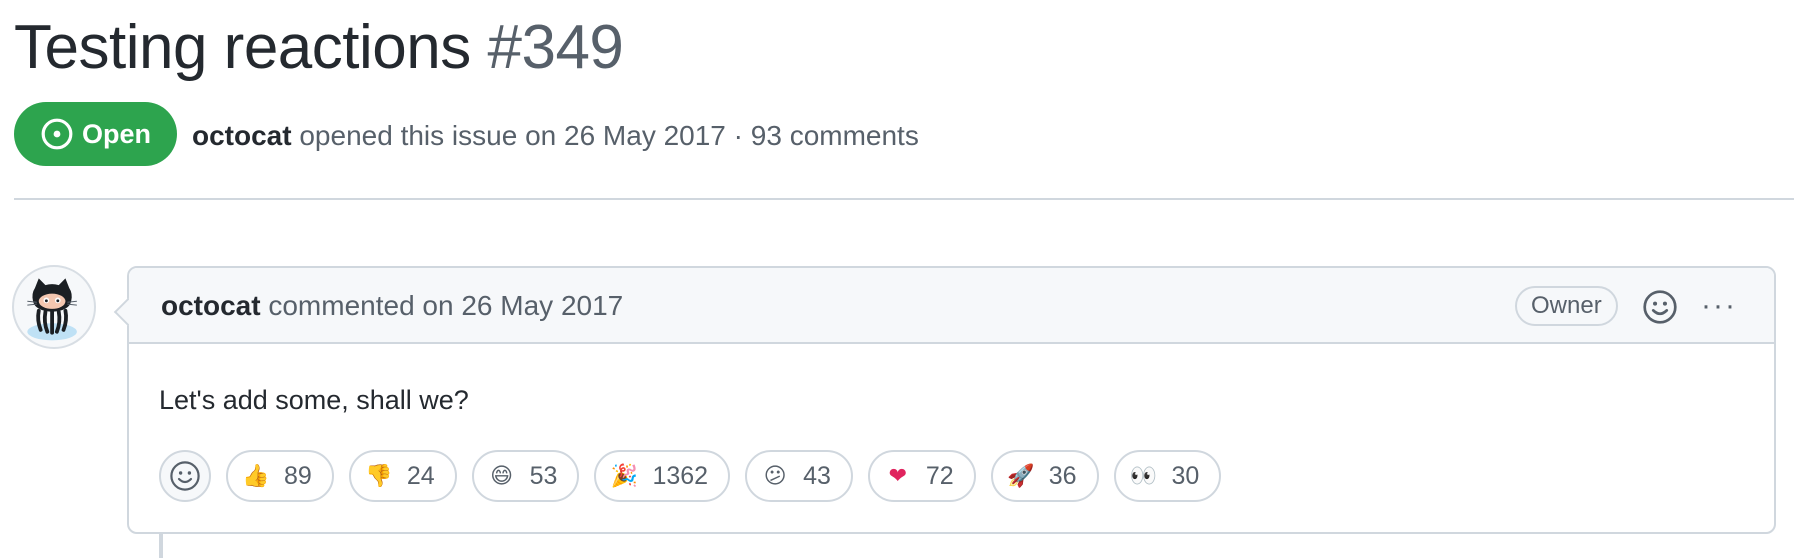 This screenshot has height=558, width=1794. I want to click on reaction-hooray: 🎉 1362, so click(662, 476).